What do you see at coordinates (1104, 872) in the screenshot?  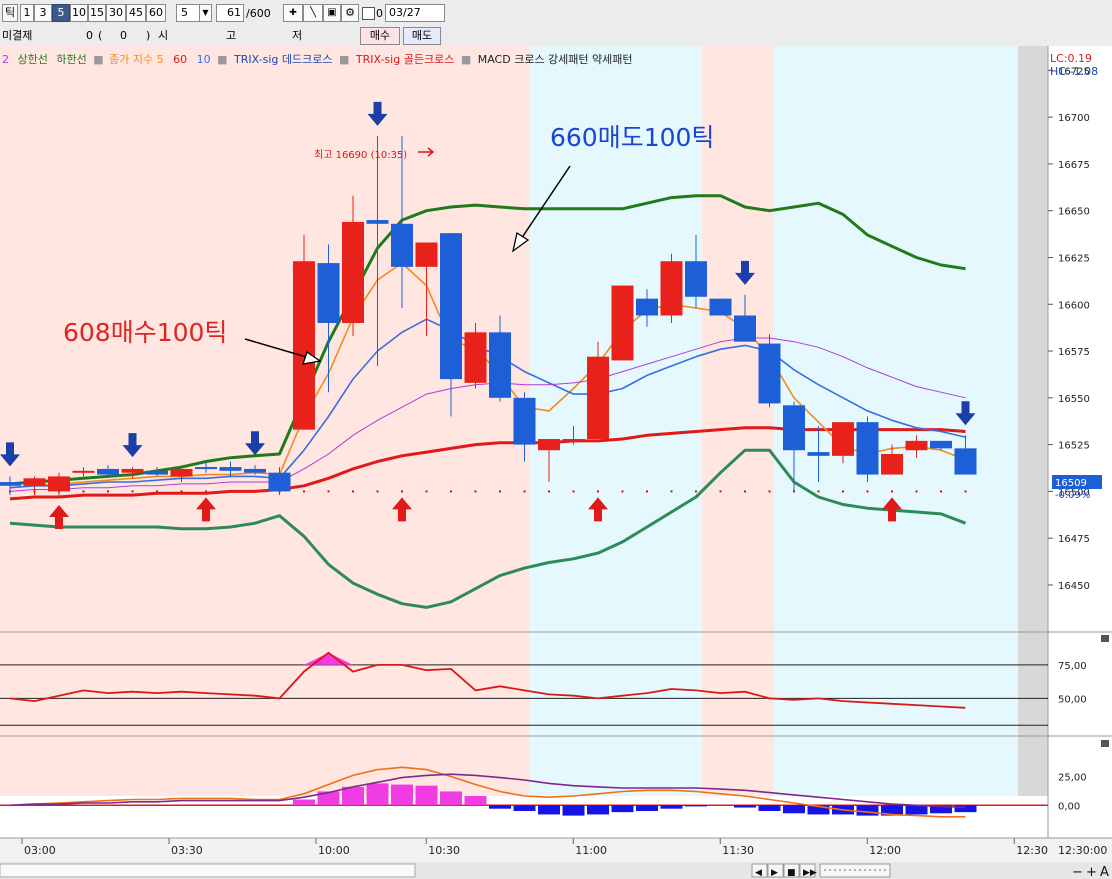 I see `zoom-control: A` at bounding box center [1104, 872].